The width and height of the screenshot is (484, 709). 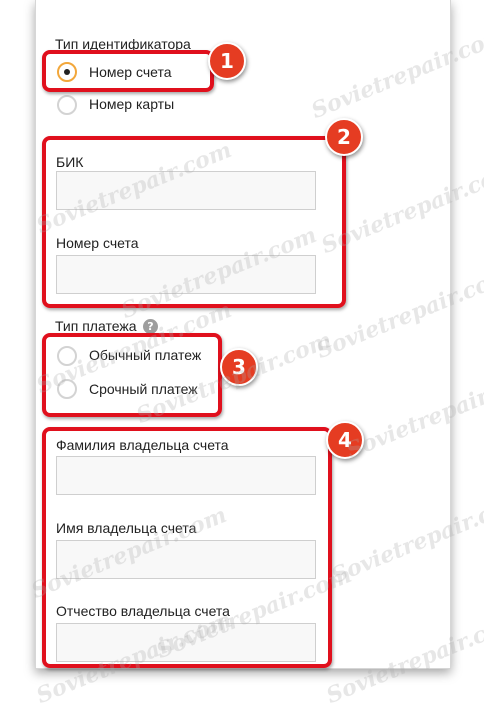 I want to click on question-circle-icon: ?, so click(x=150, y=326).